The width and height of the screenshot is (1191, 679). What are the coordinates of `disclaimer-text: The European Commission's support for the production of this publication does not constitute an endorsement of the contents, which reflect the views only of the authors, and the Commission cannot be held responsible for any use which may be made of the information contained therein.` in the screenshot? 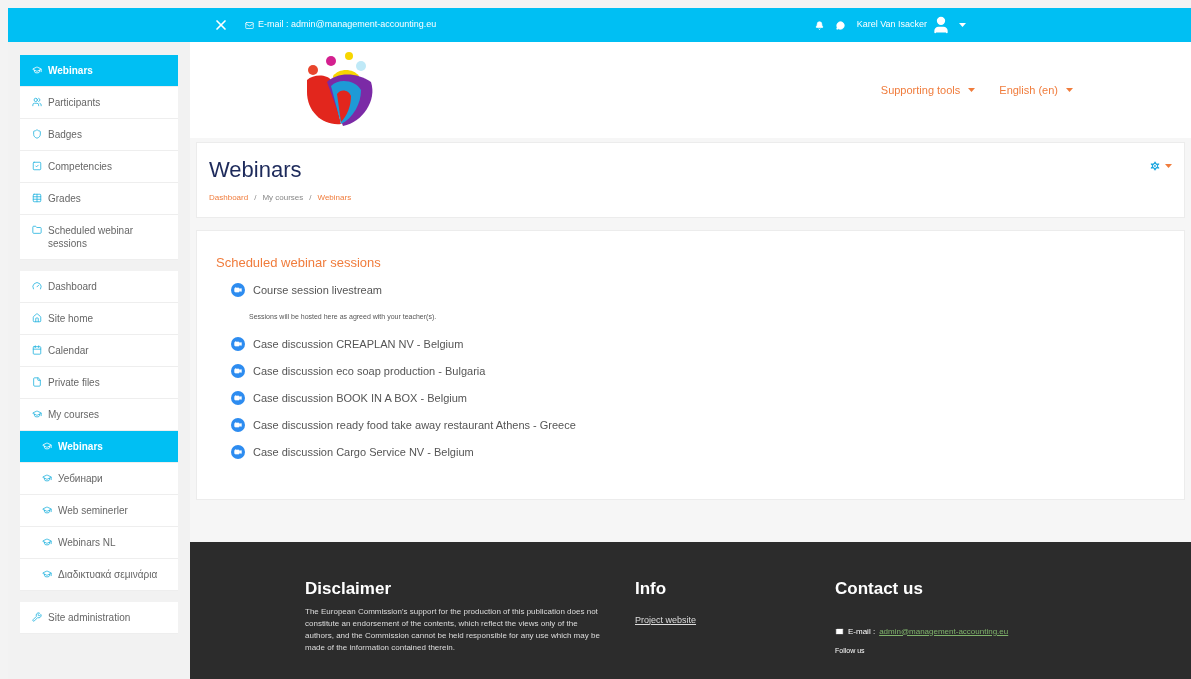 It's located at (453, 629).